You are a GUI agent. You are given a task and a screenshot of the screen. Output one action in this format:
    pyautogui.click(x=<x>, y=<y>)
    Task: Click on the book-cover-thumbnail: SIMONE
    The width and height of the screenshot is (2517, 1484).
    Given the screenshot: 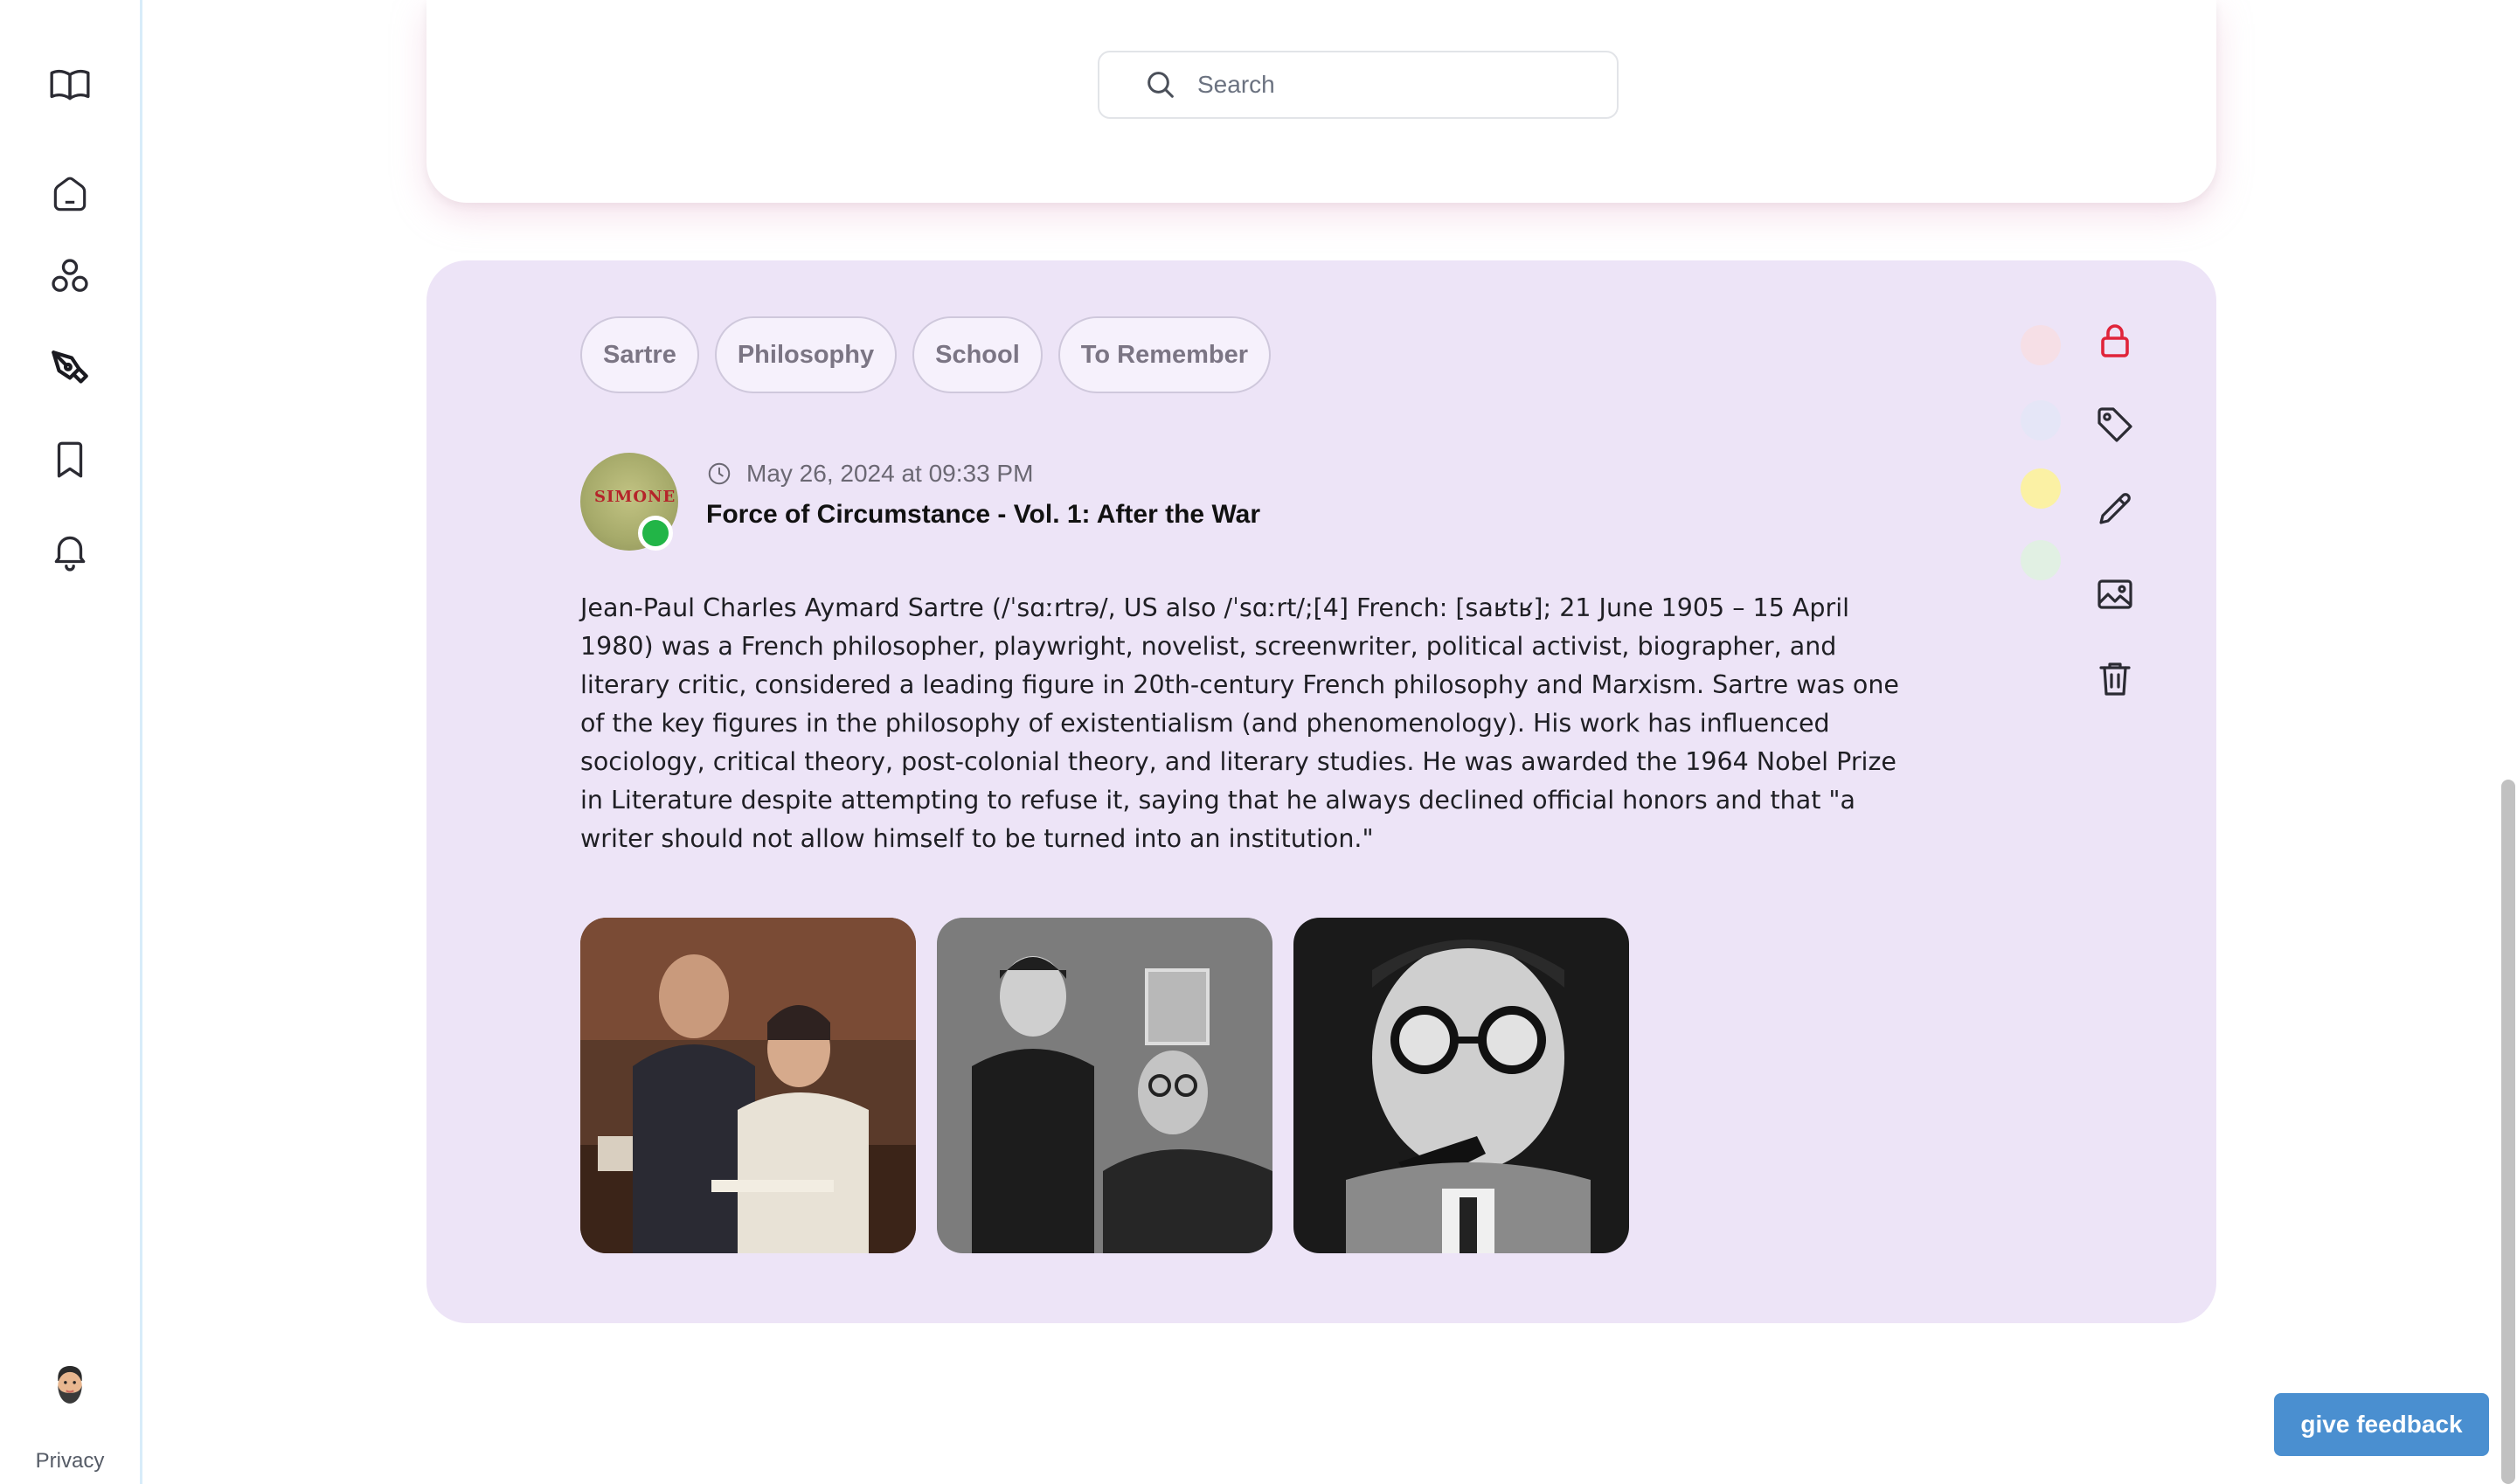 What is the action you would take?
    pyautogui.click(x=629, y=502)
    